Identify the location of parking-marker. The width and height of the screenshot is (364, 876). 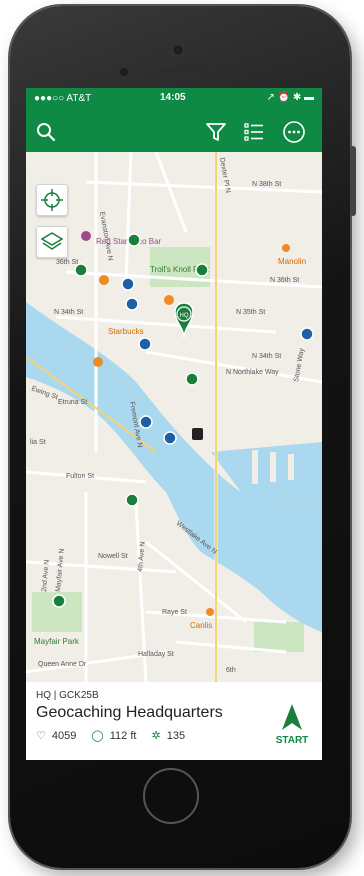
(197, 434).